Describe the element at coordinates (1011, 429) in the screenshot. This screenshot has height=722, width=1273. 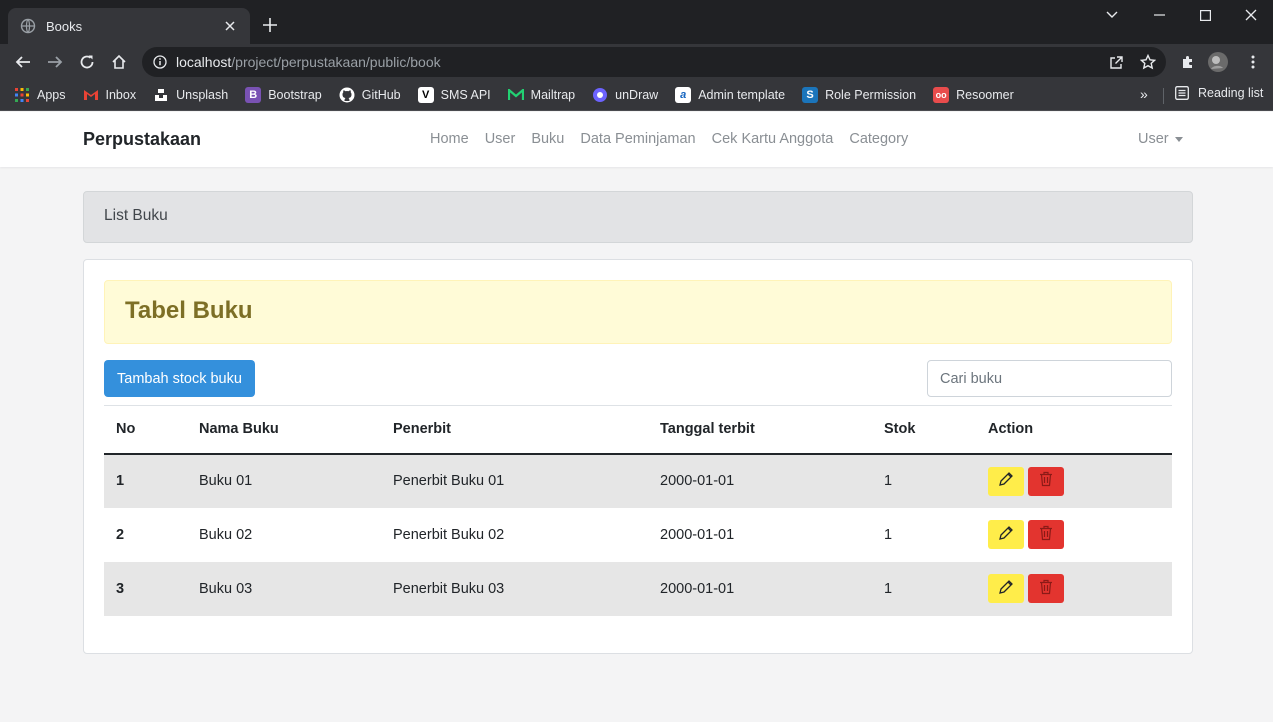
I see `column-header-action: Action` at that location.